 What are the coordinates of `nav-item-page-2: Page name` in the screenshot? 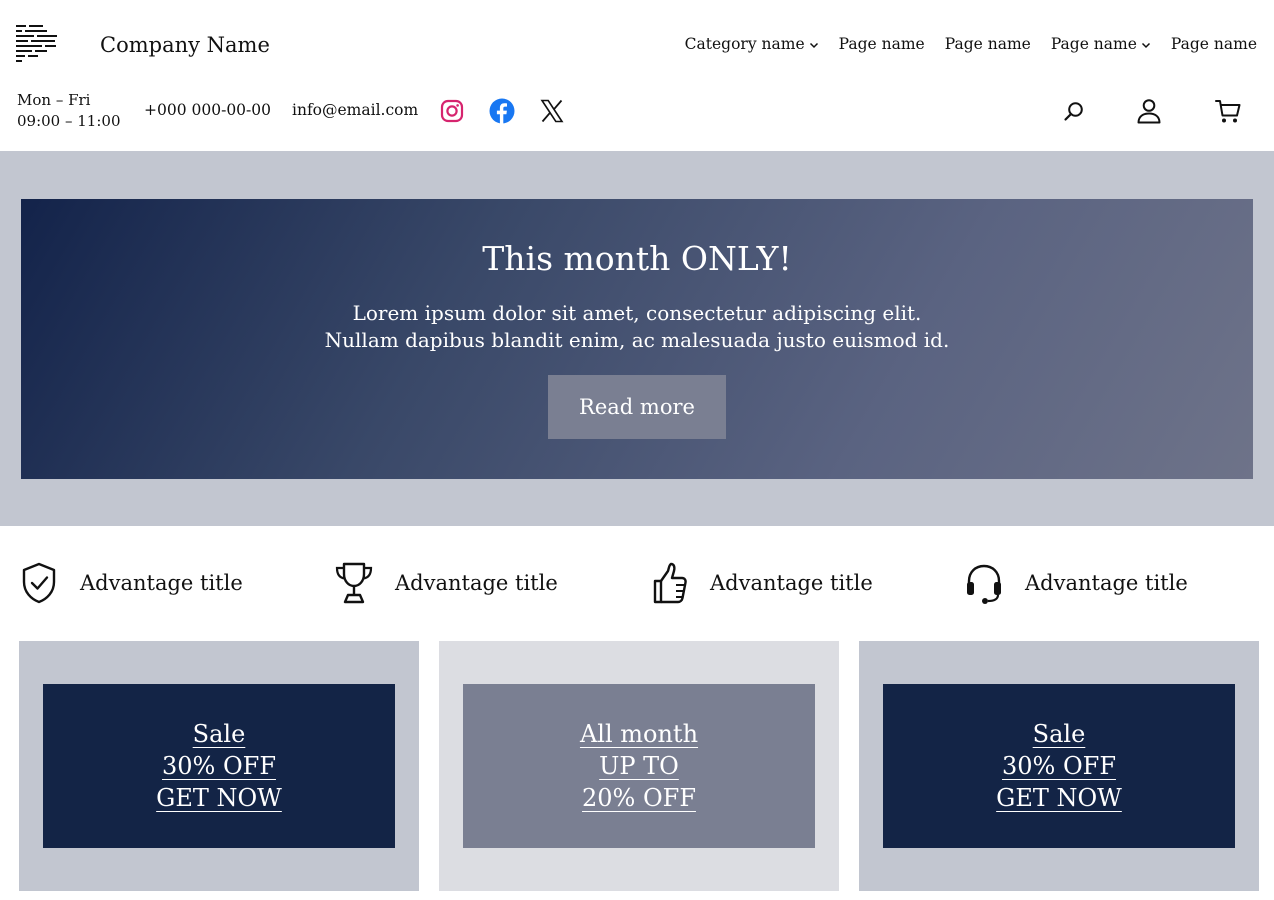 It's located at (988, 44).